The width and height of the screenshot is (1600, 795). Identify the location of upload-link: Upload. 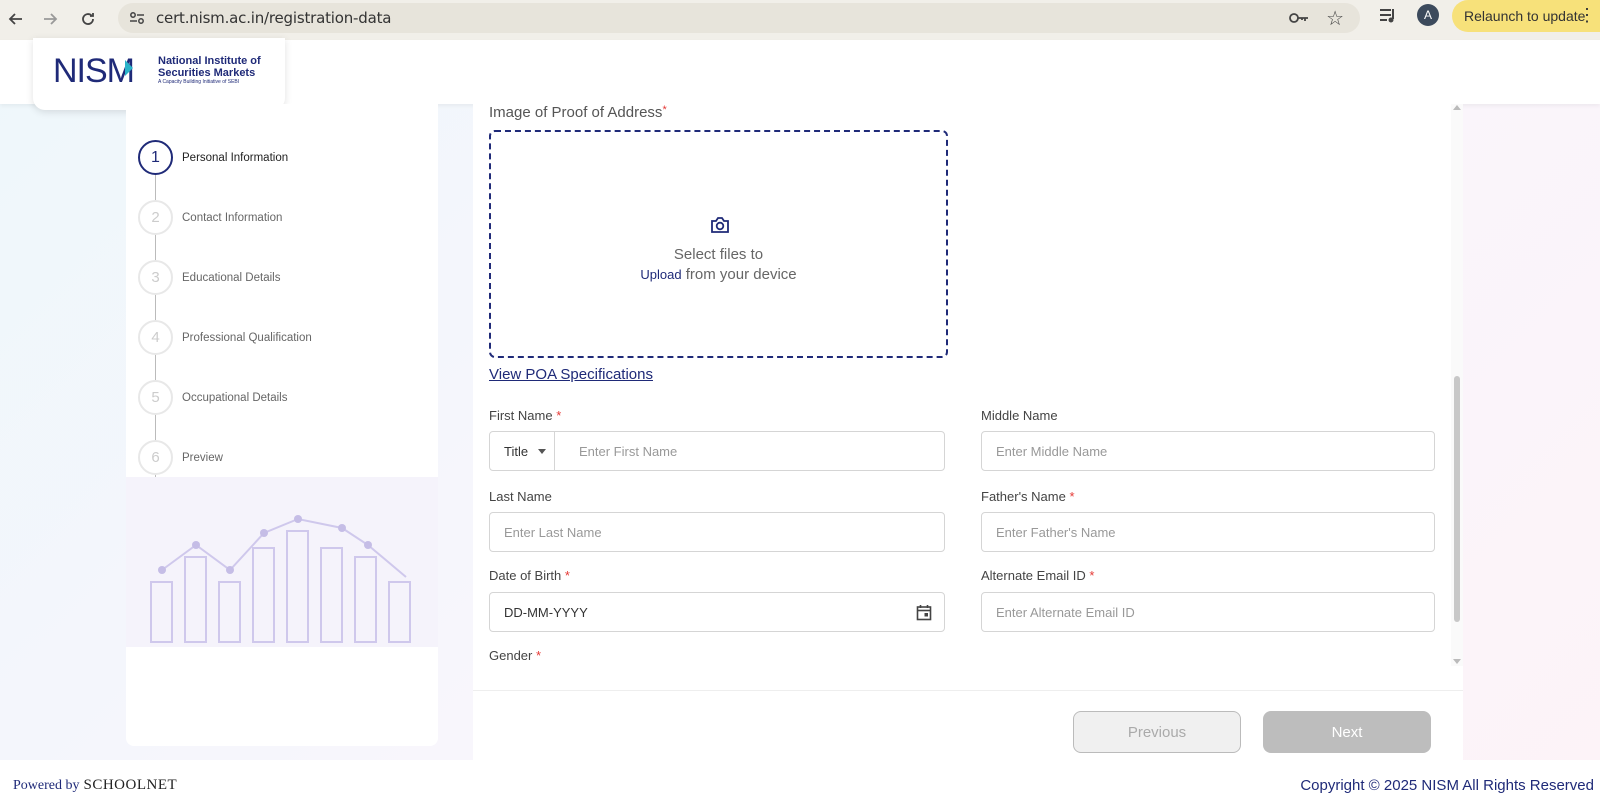
(660, 274).